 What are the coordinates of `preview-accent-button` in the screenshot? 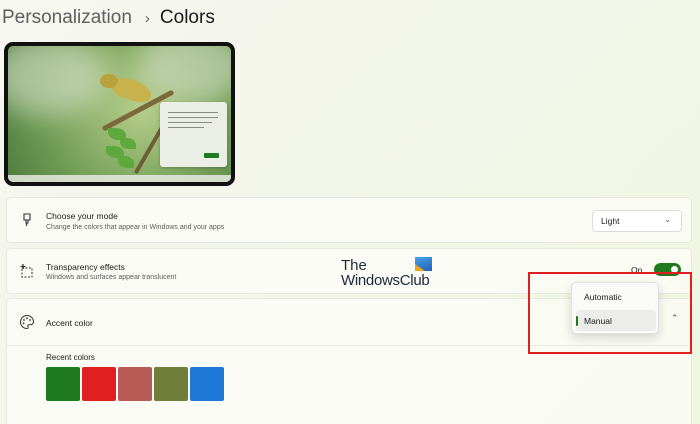 It's located at (211, 155).